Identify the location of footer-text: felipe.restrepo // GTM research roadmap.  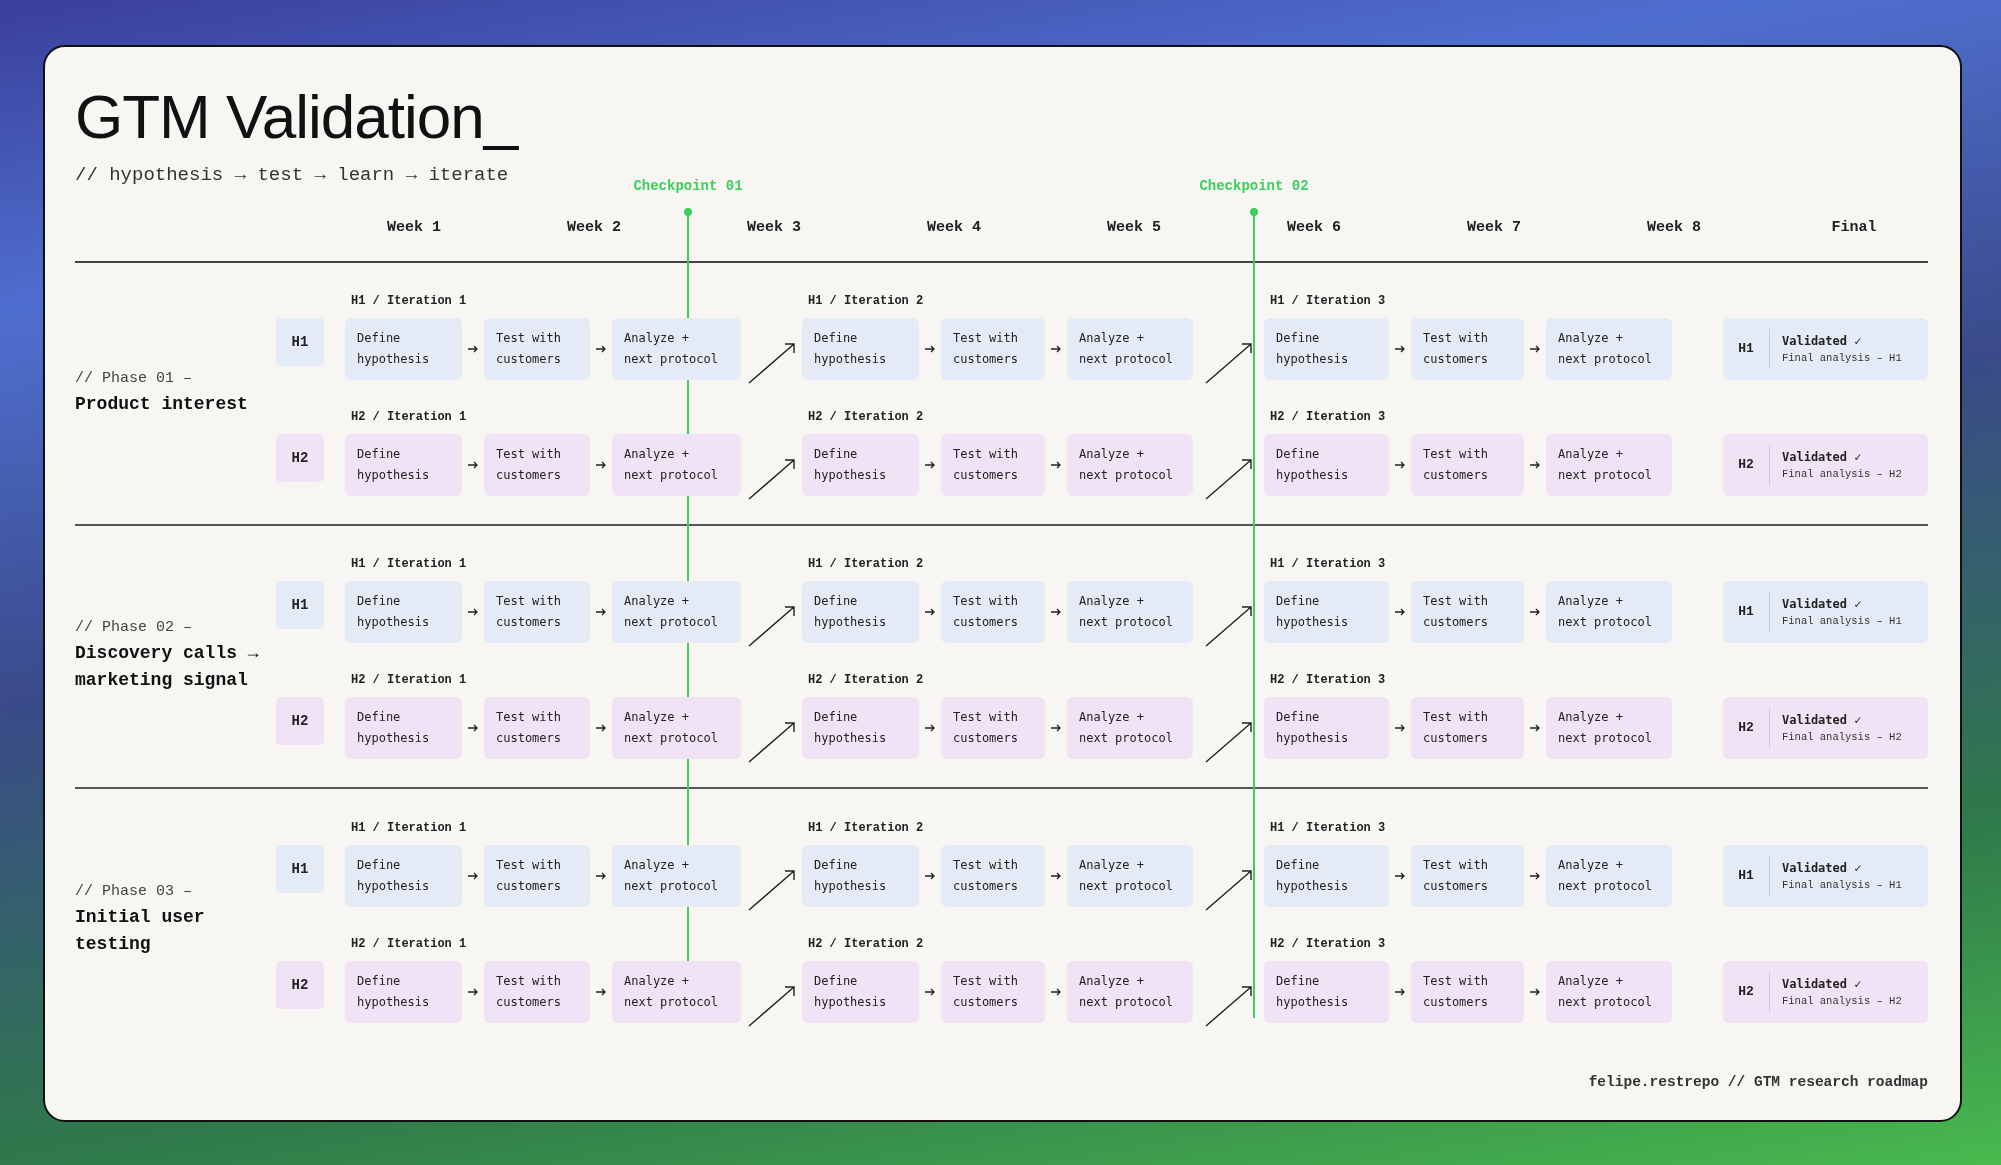
(1758, 1082).